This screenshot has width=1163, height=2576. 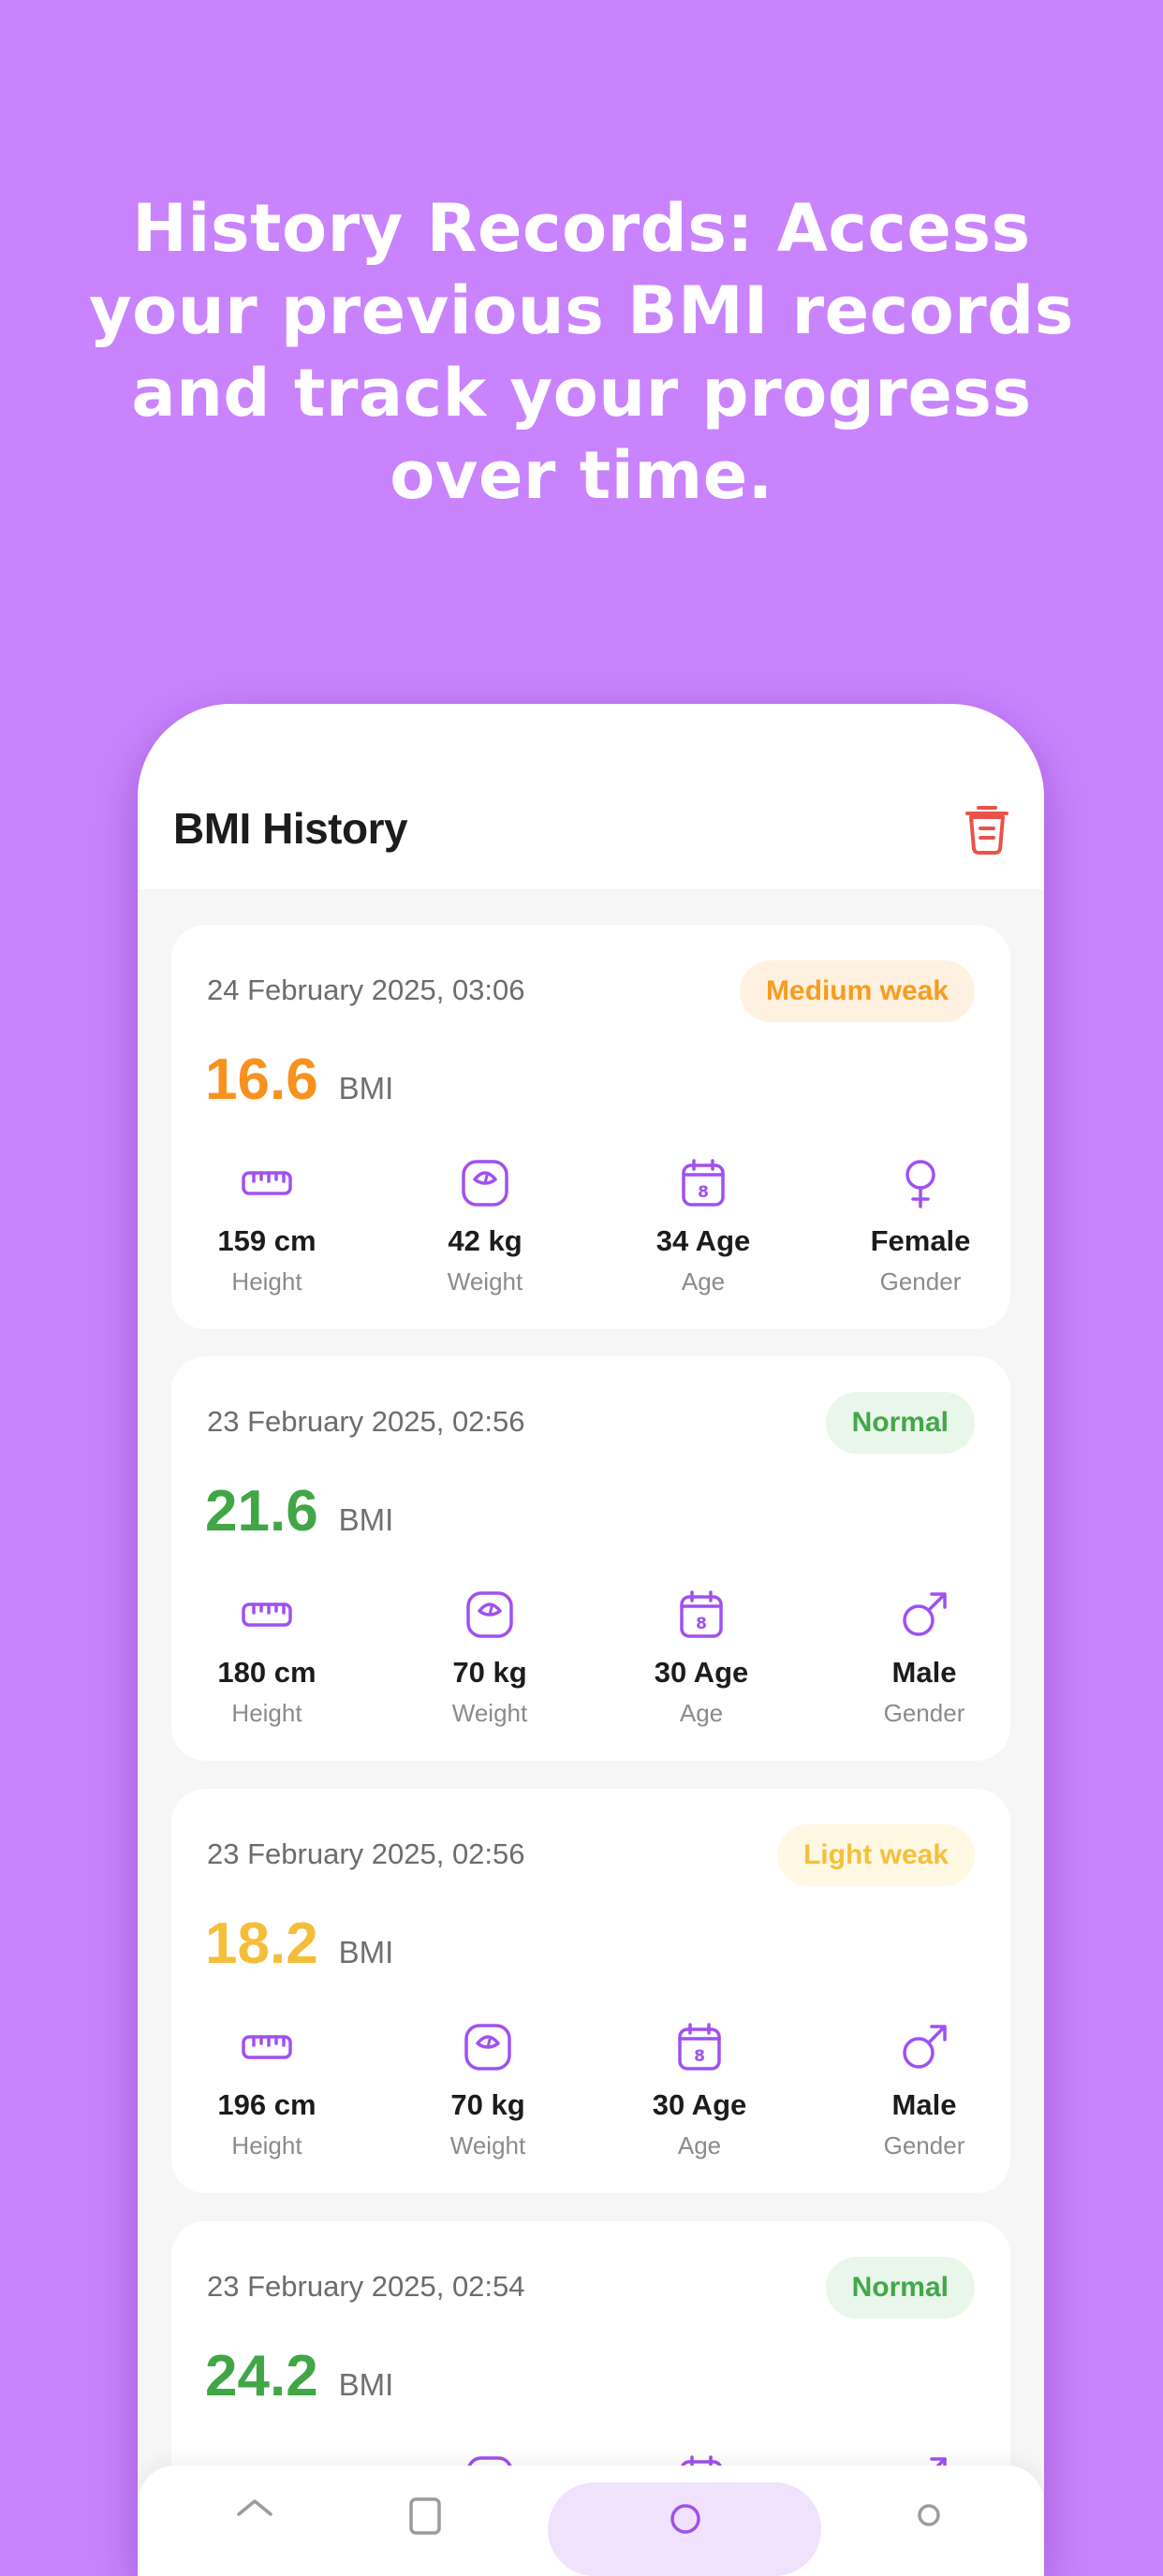 What do you see at coordinates (267, 1672) in the screenshot?
I see `height-value: 180 cm` at bounding box center [267, 1672].